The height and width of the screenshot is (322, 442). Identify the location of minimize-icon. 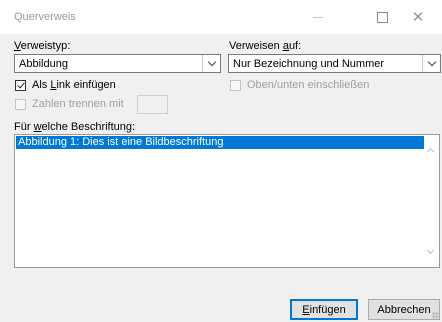
(318, 17).